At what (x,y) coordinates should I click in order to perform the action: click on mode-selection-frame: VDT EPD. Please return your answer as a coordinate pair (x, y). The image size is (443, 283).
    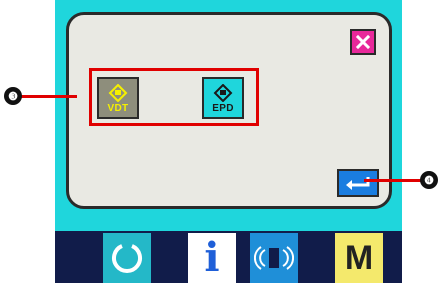
    Looking at the image, I should click on (174, 97).